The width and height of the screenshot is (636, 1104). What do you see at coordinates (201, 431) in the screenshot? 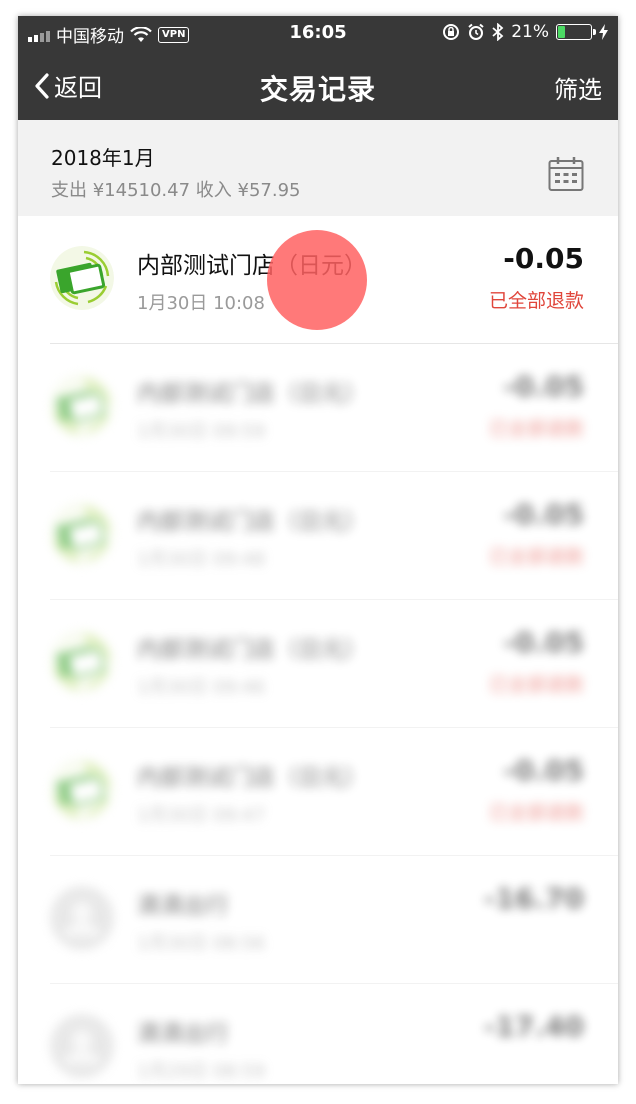
I see `transaction-date: 1月30日 09:59` at bounding box center [201, 431].